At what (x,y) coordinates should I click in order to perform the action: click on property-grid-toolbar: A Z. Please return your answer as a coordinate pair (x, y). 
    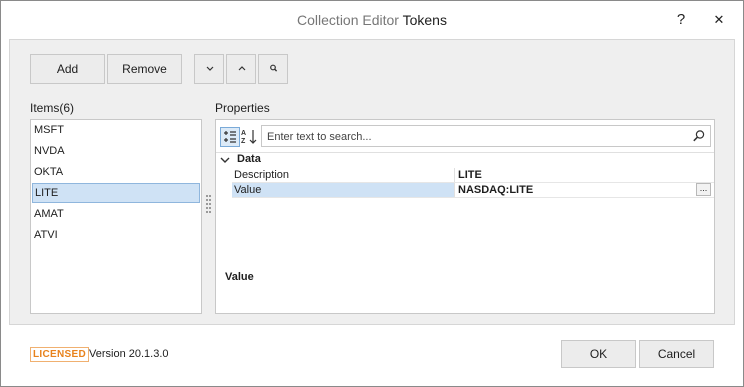
    Looking at the image, I should click on (465, 136).